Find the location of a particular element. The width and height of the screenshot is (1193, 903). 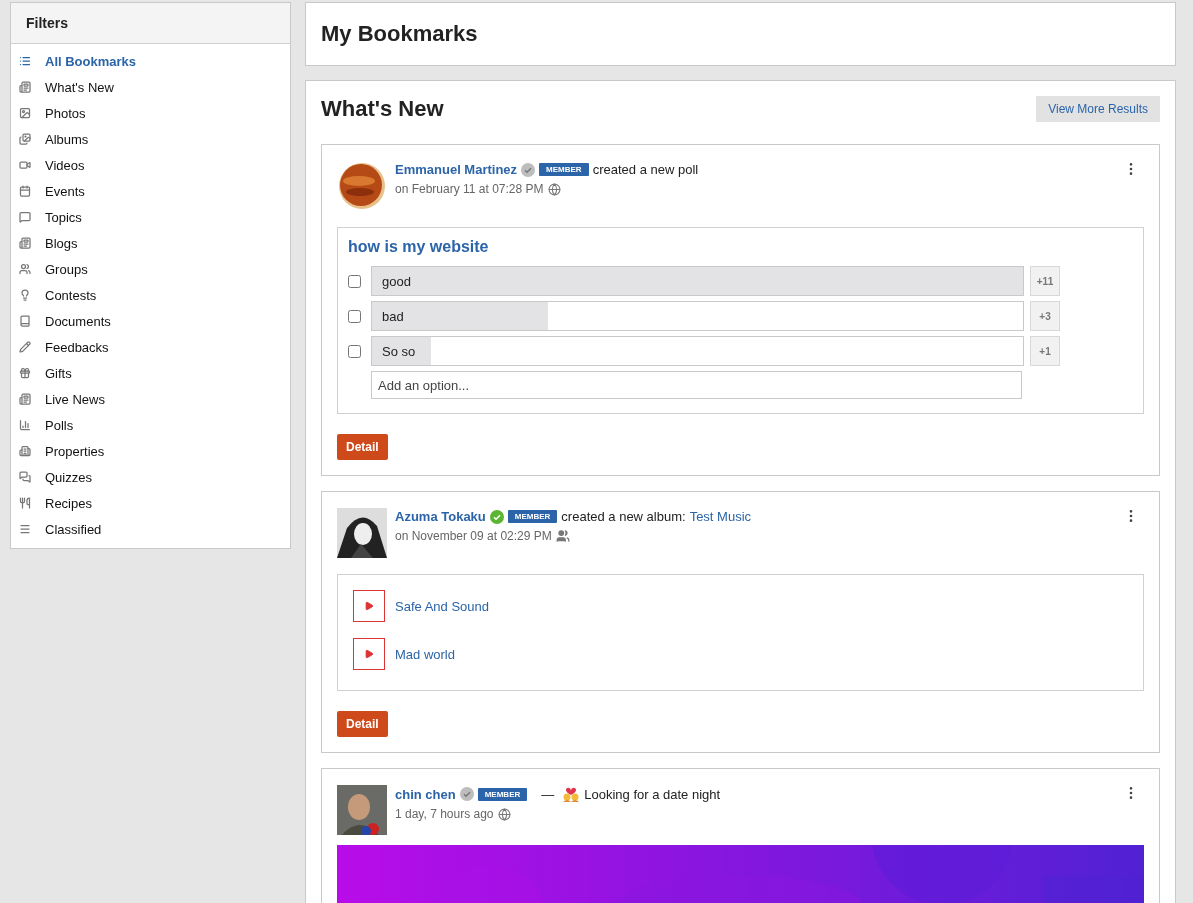

view-more-button: View More Results is located at coordinates (1098, 109).